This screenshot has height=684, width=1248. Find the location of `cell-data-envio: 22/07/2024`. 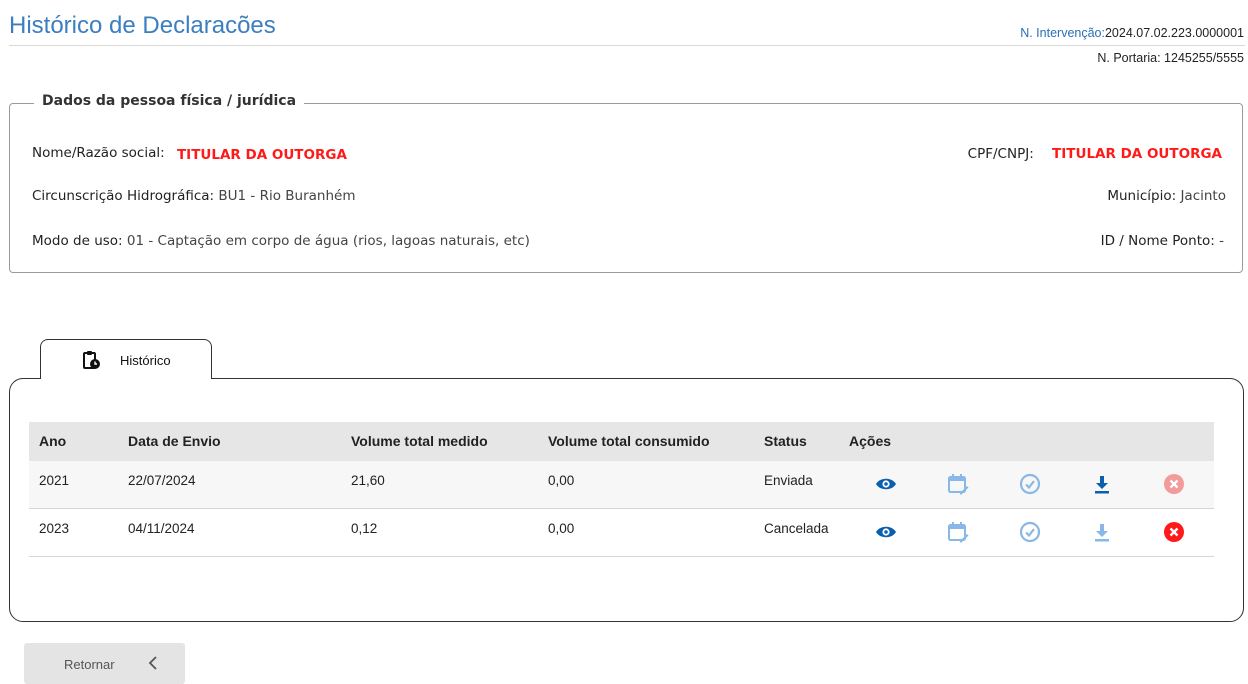

cell-data-envio: 22/07/2024 is located at coordinates (162, 480).